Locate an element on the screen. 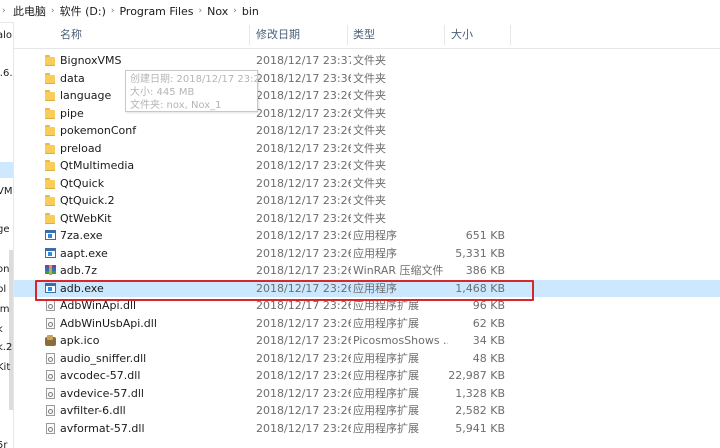 The image size is (720, 448). file-size: 34 KB is located at coordinates (488, 340).